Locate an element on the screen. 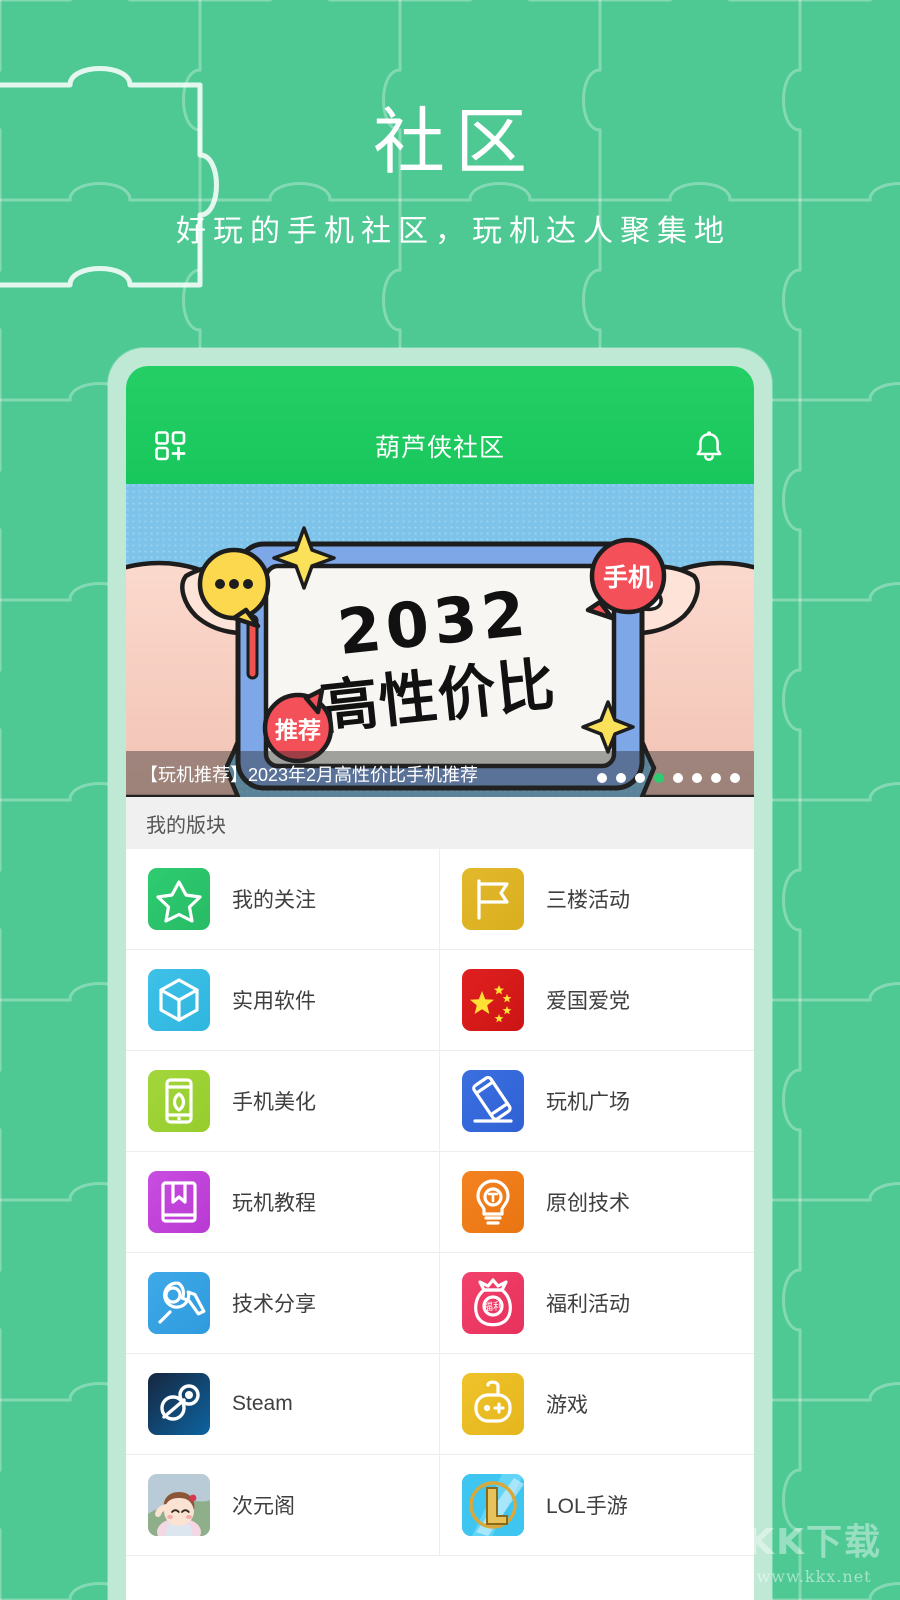 The height and width of the screenshot is (1600, 900). china-flag-icon is located at coordinates (493, 1000).